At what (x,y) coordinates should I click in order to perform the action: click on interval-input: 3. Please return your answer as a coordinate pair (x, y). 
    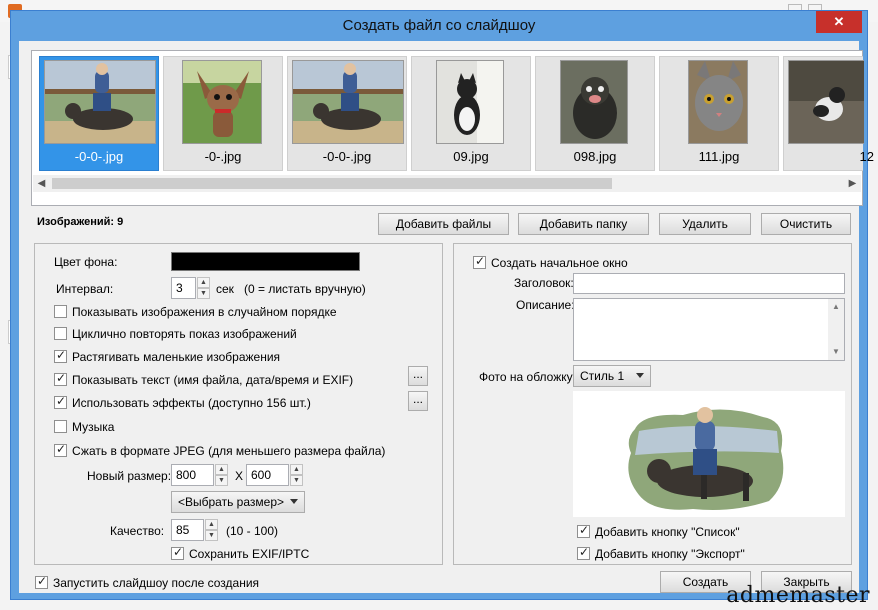
    Looking at the image, I should click on (183, 288).